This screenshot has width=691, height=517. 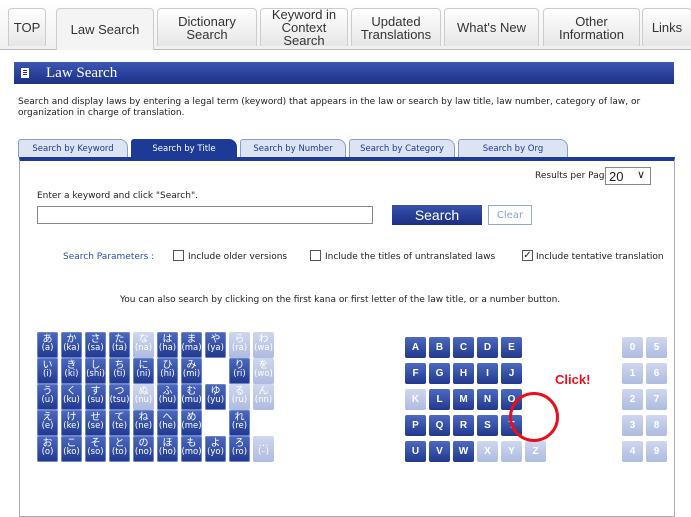 What do you see at coordinates (47, 423) in the screenshot?
I see `kana-button: え (e)` at bounding box center [47, 423].